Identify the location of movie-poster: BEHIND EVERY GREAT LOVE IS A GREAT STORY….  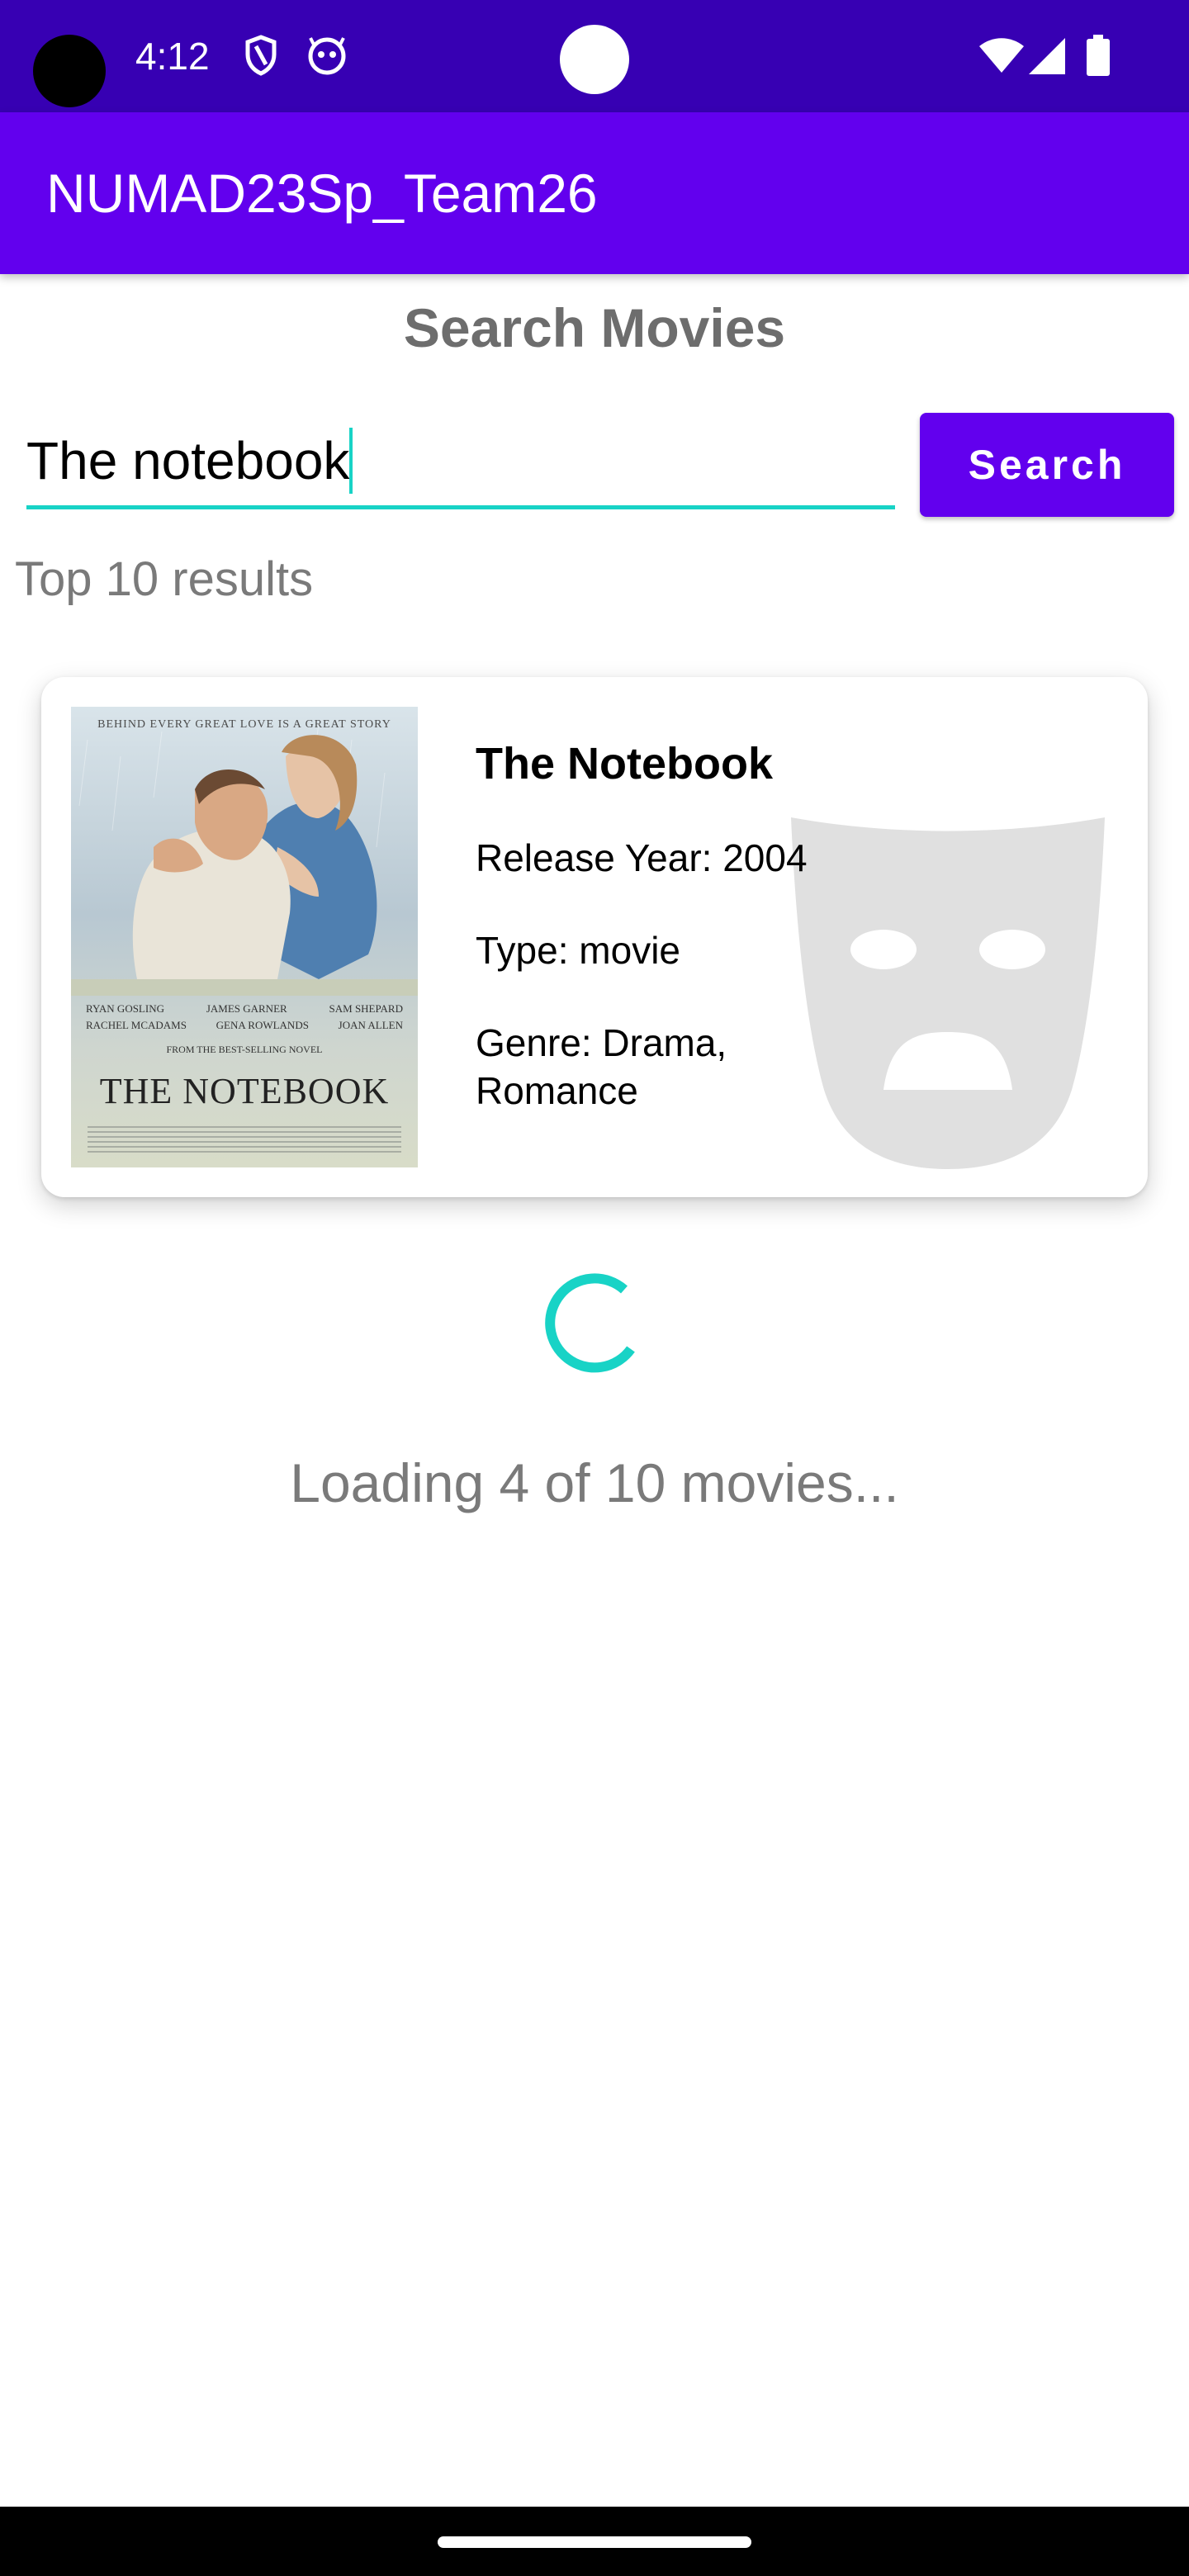
(244, 937).